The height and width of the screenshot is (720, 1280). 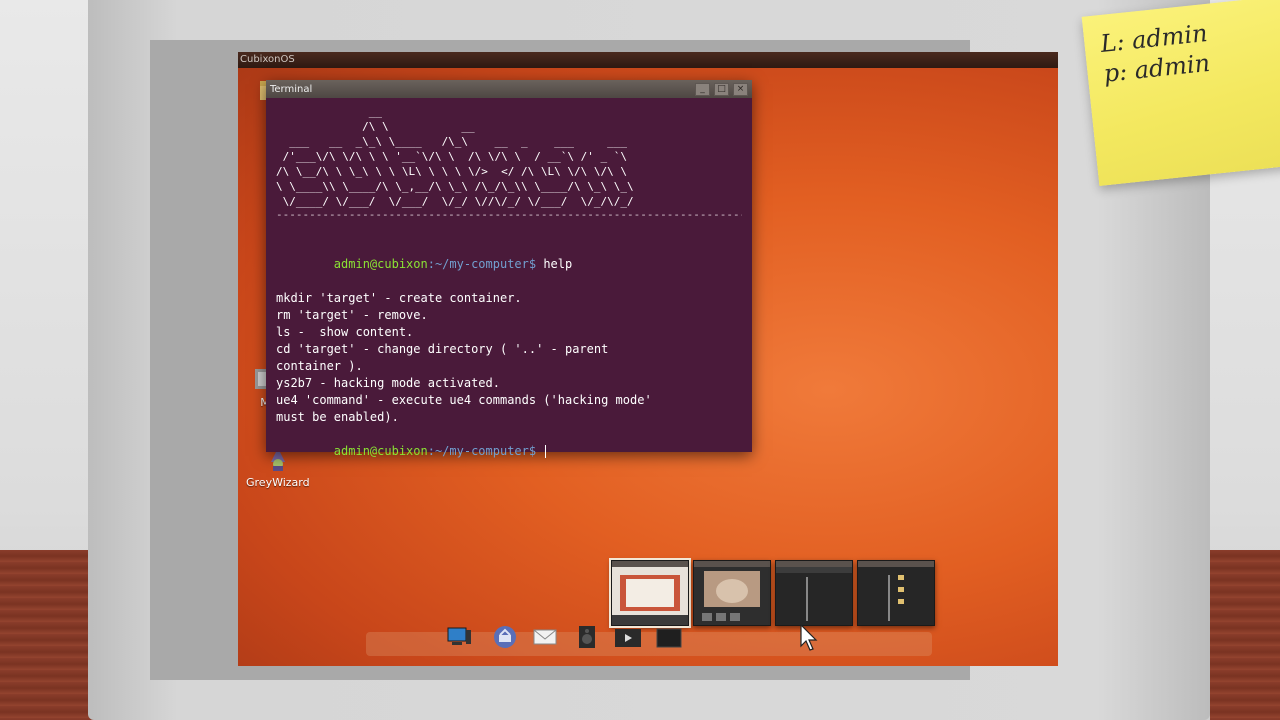 What do you see at coordinates (352, 315) in the screenshot?
I see `output-line: rm 'target' - remove.` at bounding box center [352, 315].